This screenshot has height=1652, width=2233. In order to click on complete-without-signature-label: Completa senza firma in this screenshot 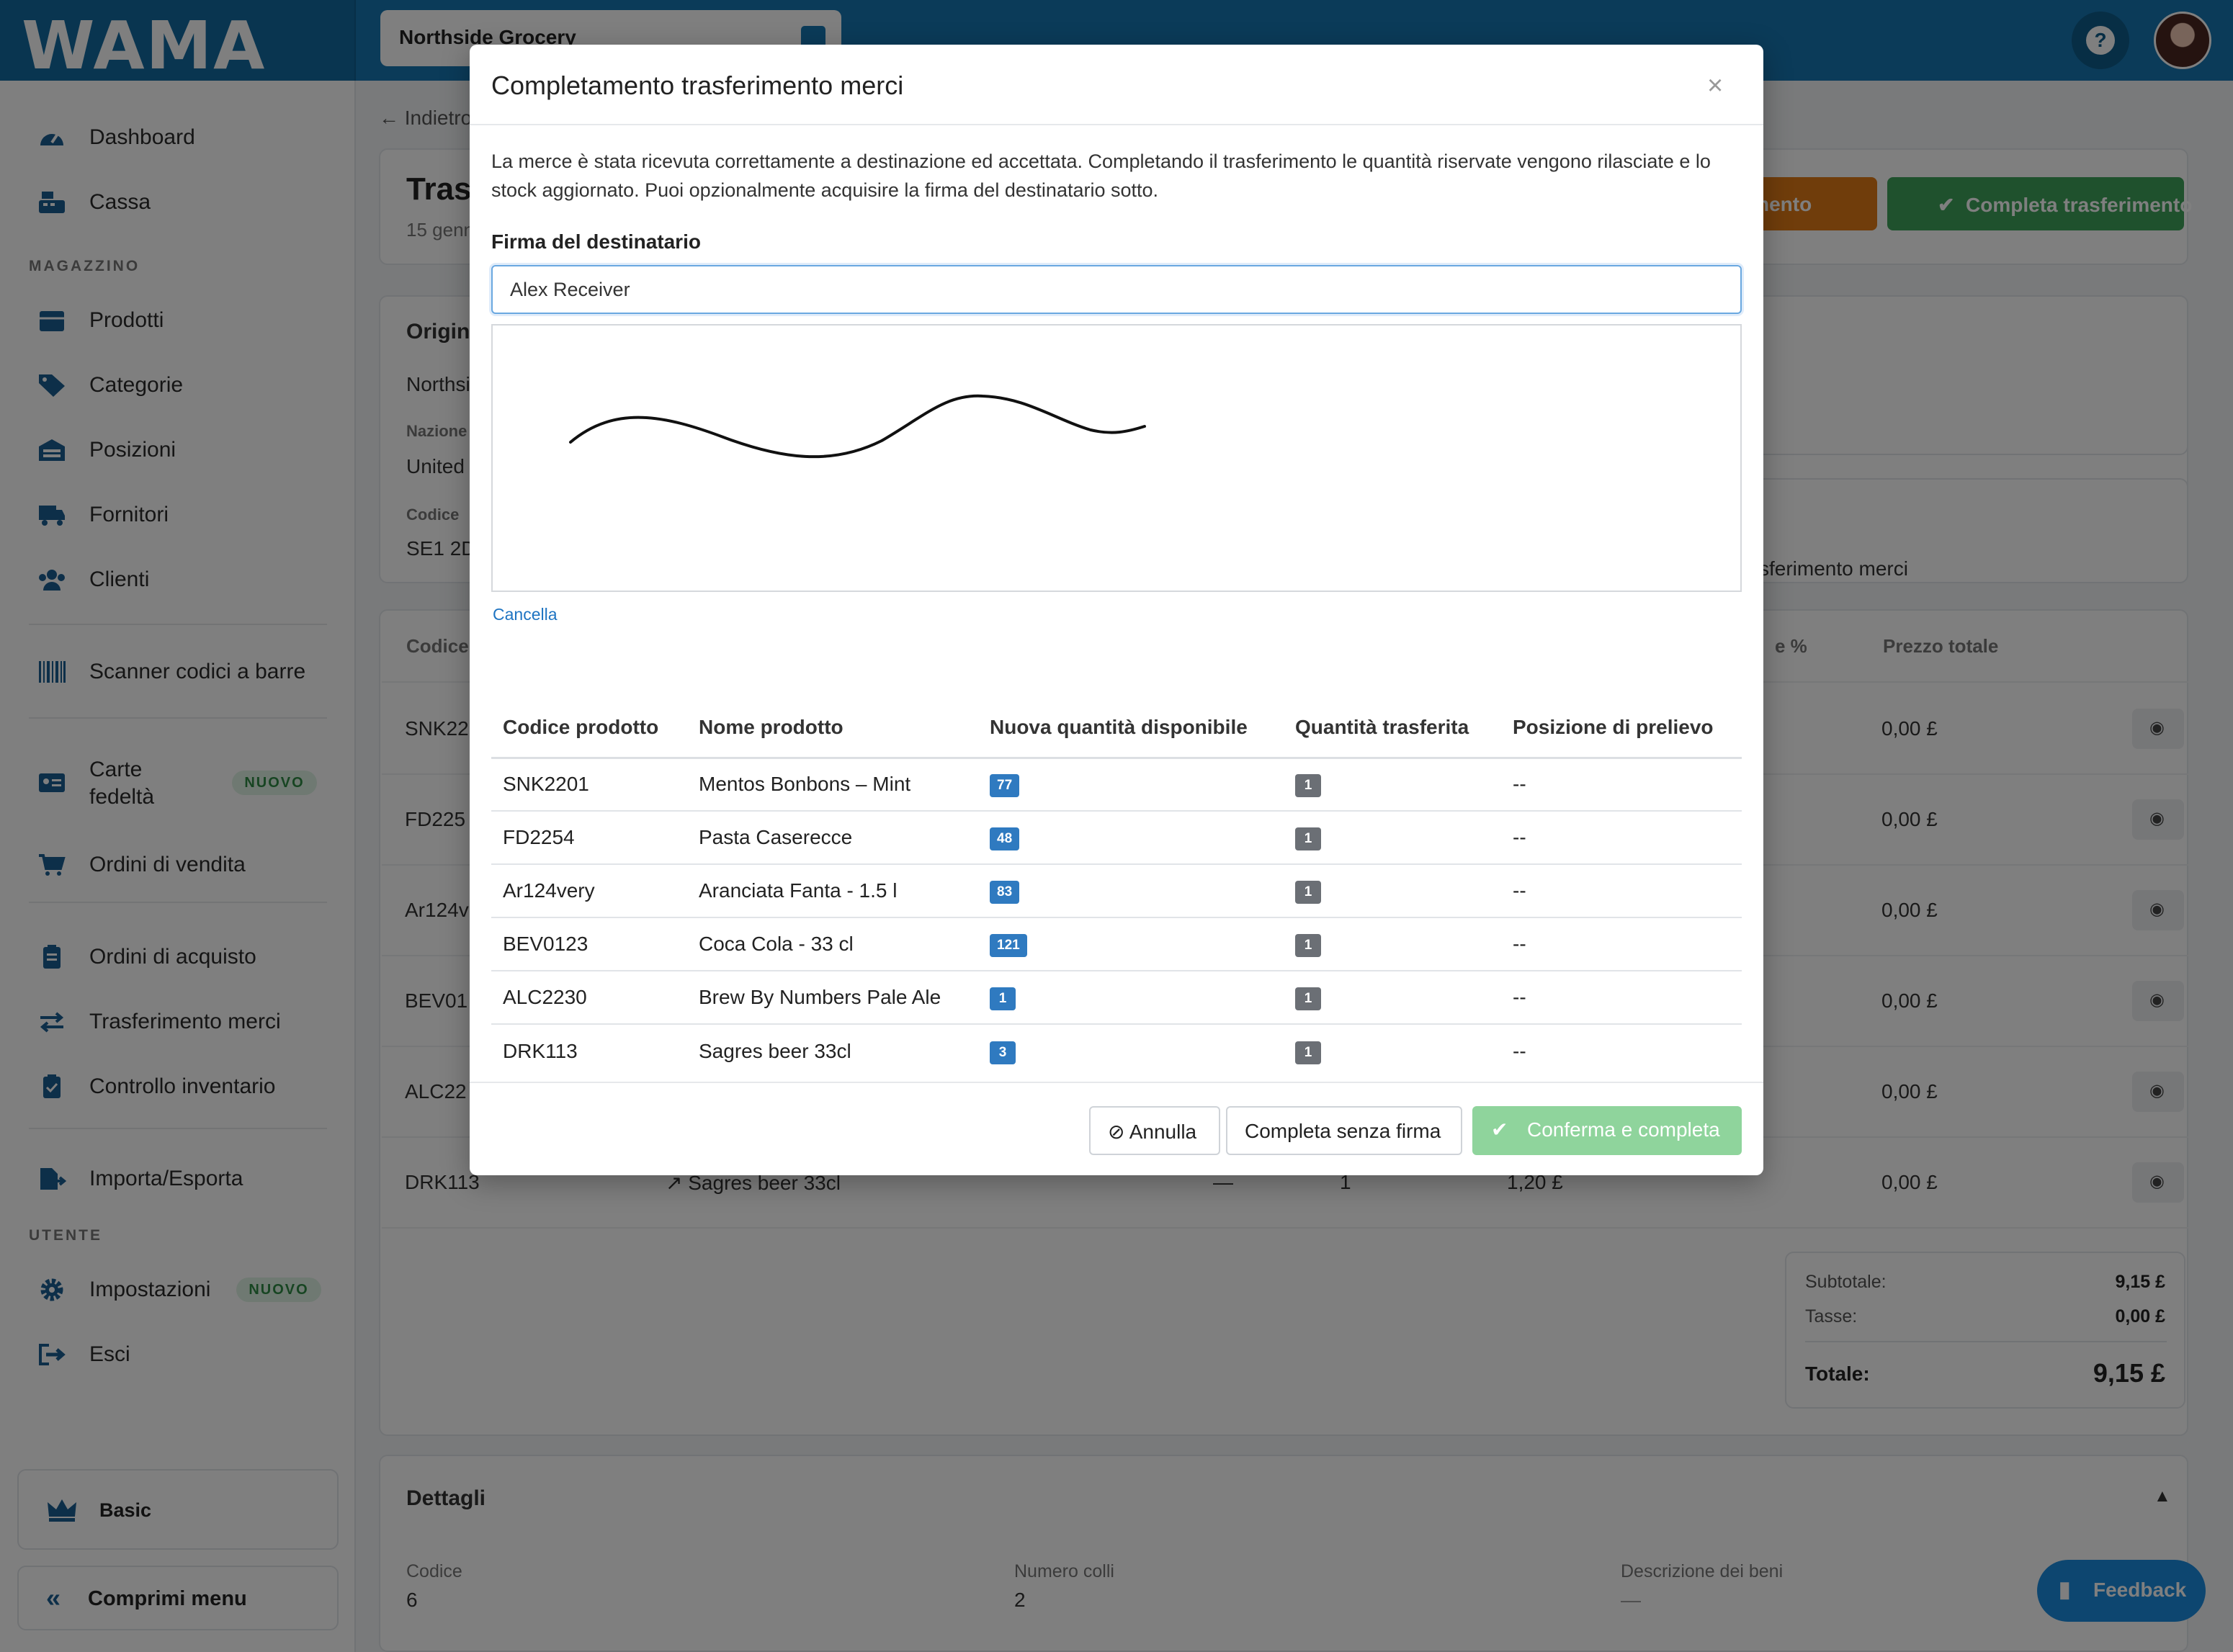, I will do `click(1343, 1131)`.